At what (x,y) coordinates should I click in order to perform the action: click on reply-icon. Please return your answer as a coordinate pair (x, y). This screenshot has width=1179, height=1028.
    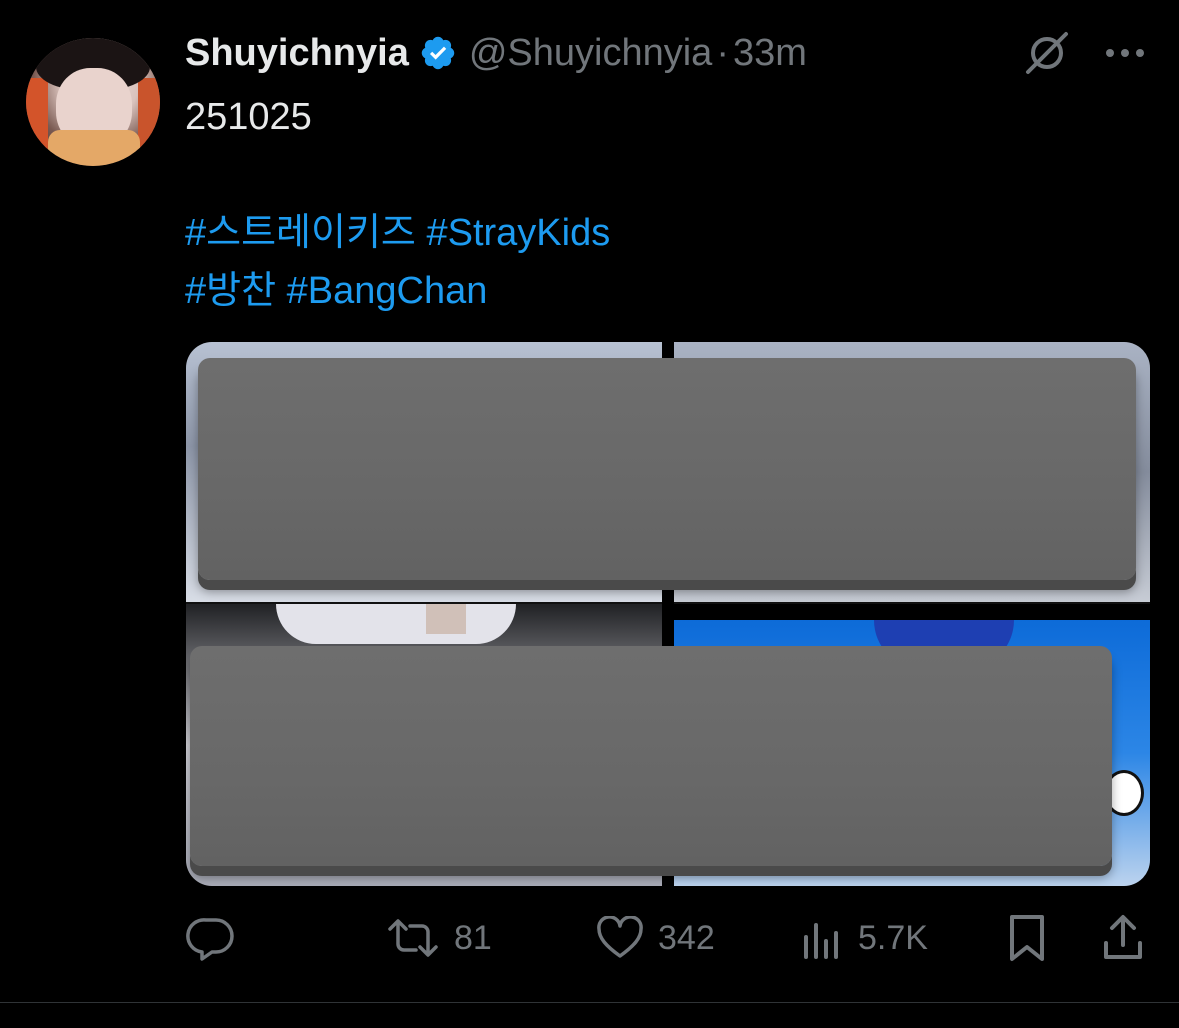
    Looking at the image, I should click on (210, 939).